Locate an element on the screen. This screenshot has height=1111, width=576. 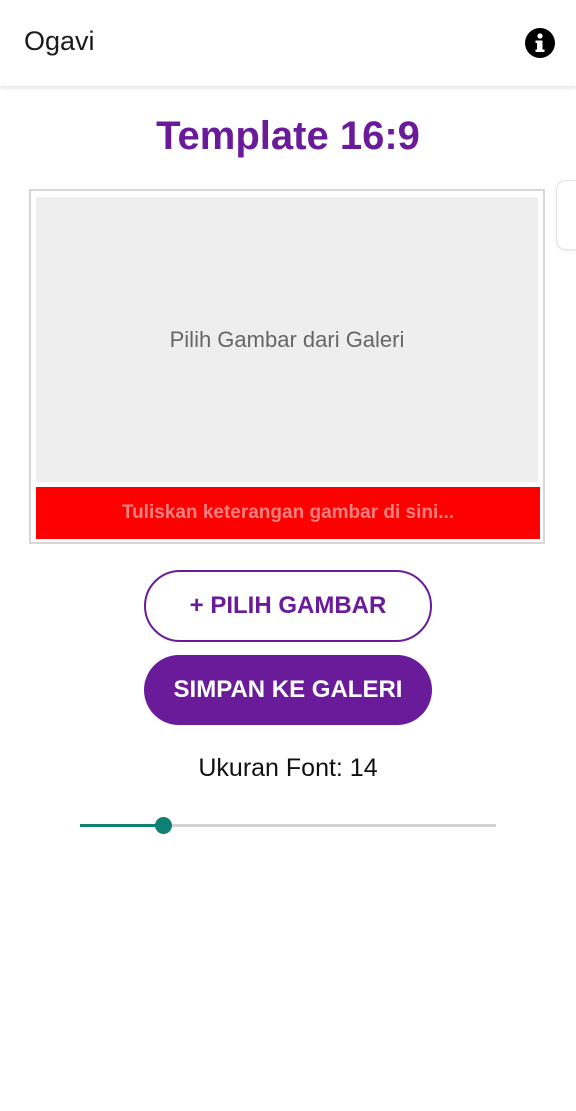
pick-image-button: + PILIH GAMBAR is located at coordinates (288, 606).